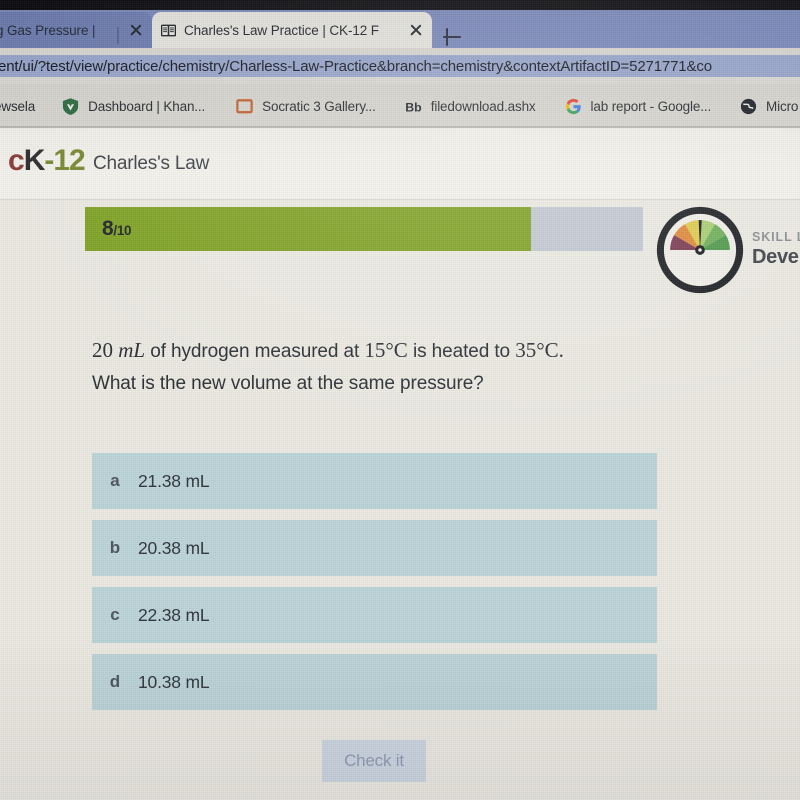  What do you see at coordinates (174, 614) in the screenshot?
I see `option-text: 22.38 mL` at bounding box center [174, 614].